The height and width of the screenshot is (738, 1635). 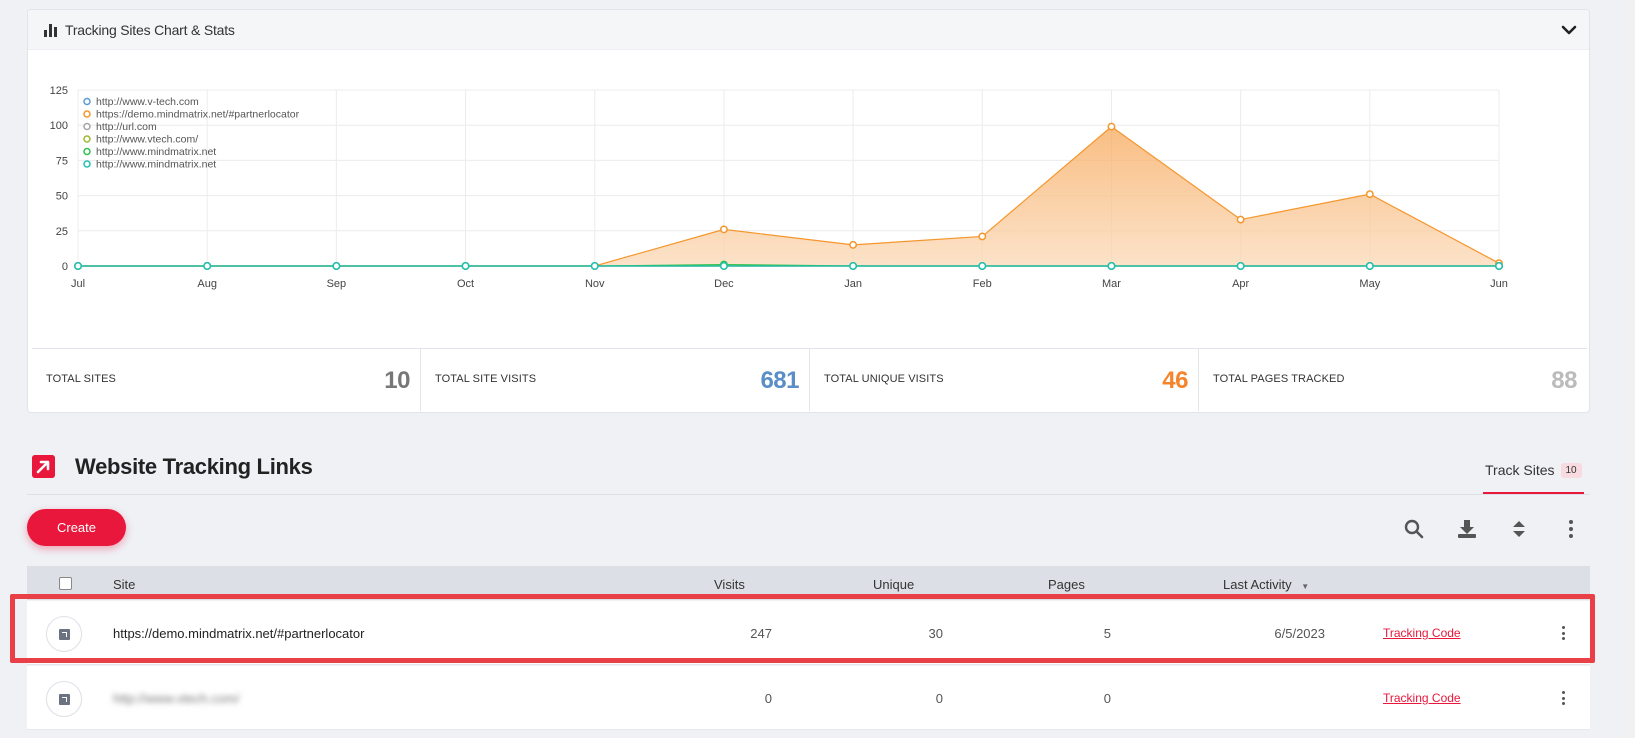 I want to click on pages-value: 0, so click(x=1107, y=698).